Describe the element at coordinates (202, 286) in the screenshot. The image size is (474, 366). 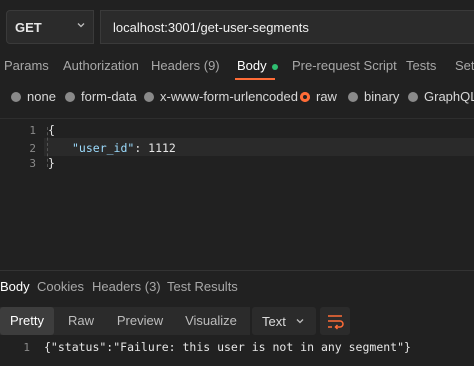
I see `response-tab-test-results: Test Results` at that location.